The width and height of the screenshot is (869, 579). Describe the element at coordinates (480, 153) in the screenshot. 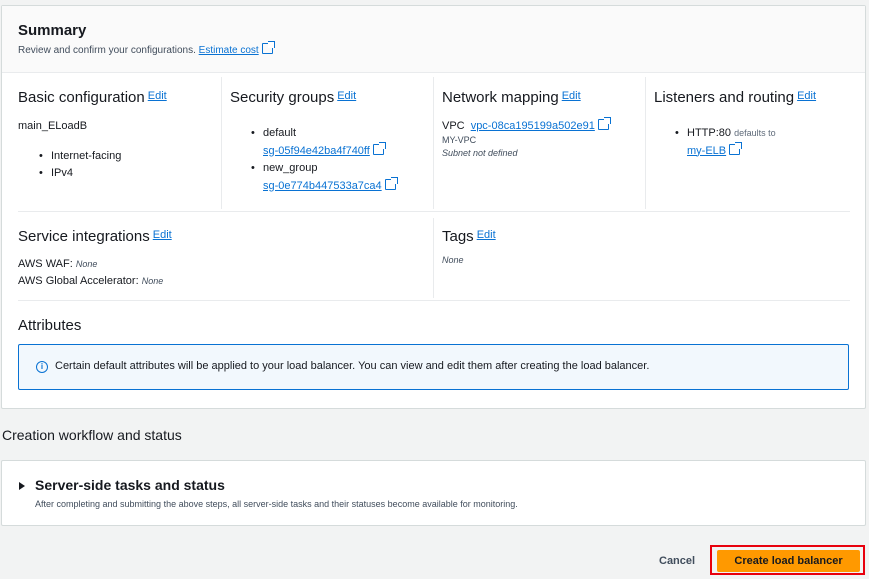

I see `subnet-status: Subnet not defined` at that location.